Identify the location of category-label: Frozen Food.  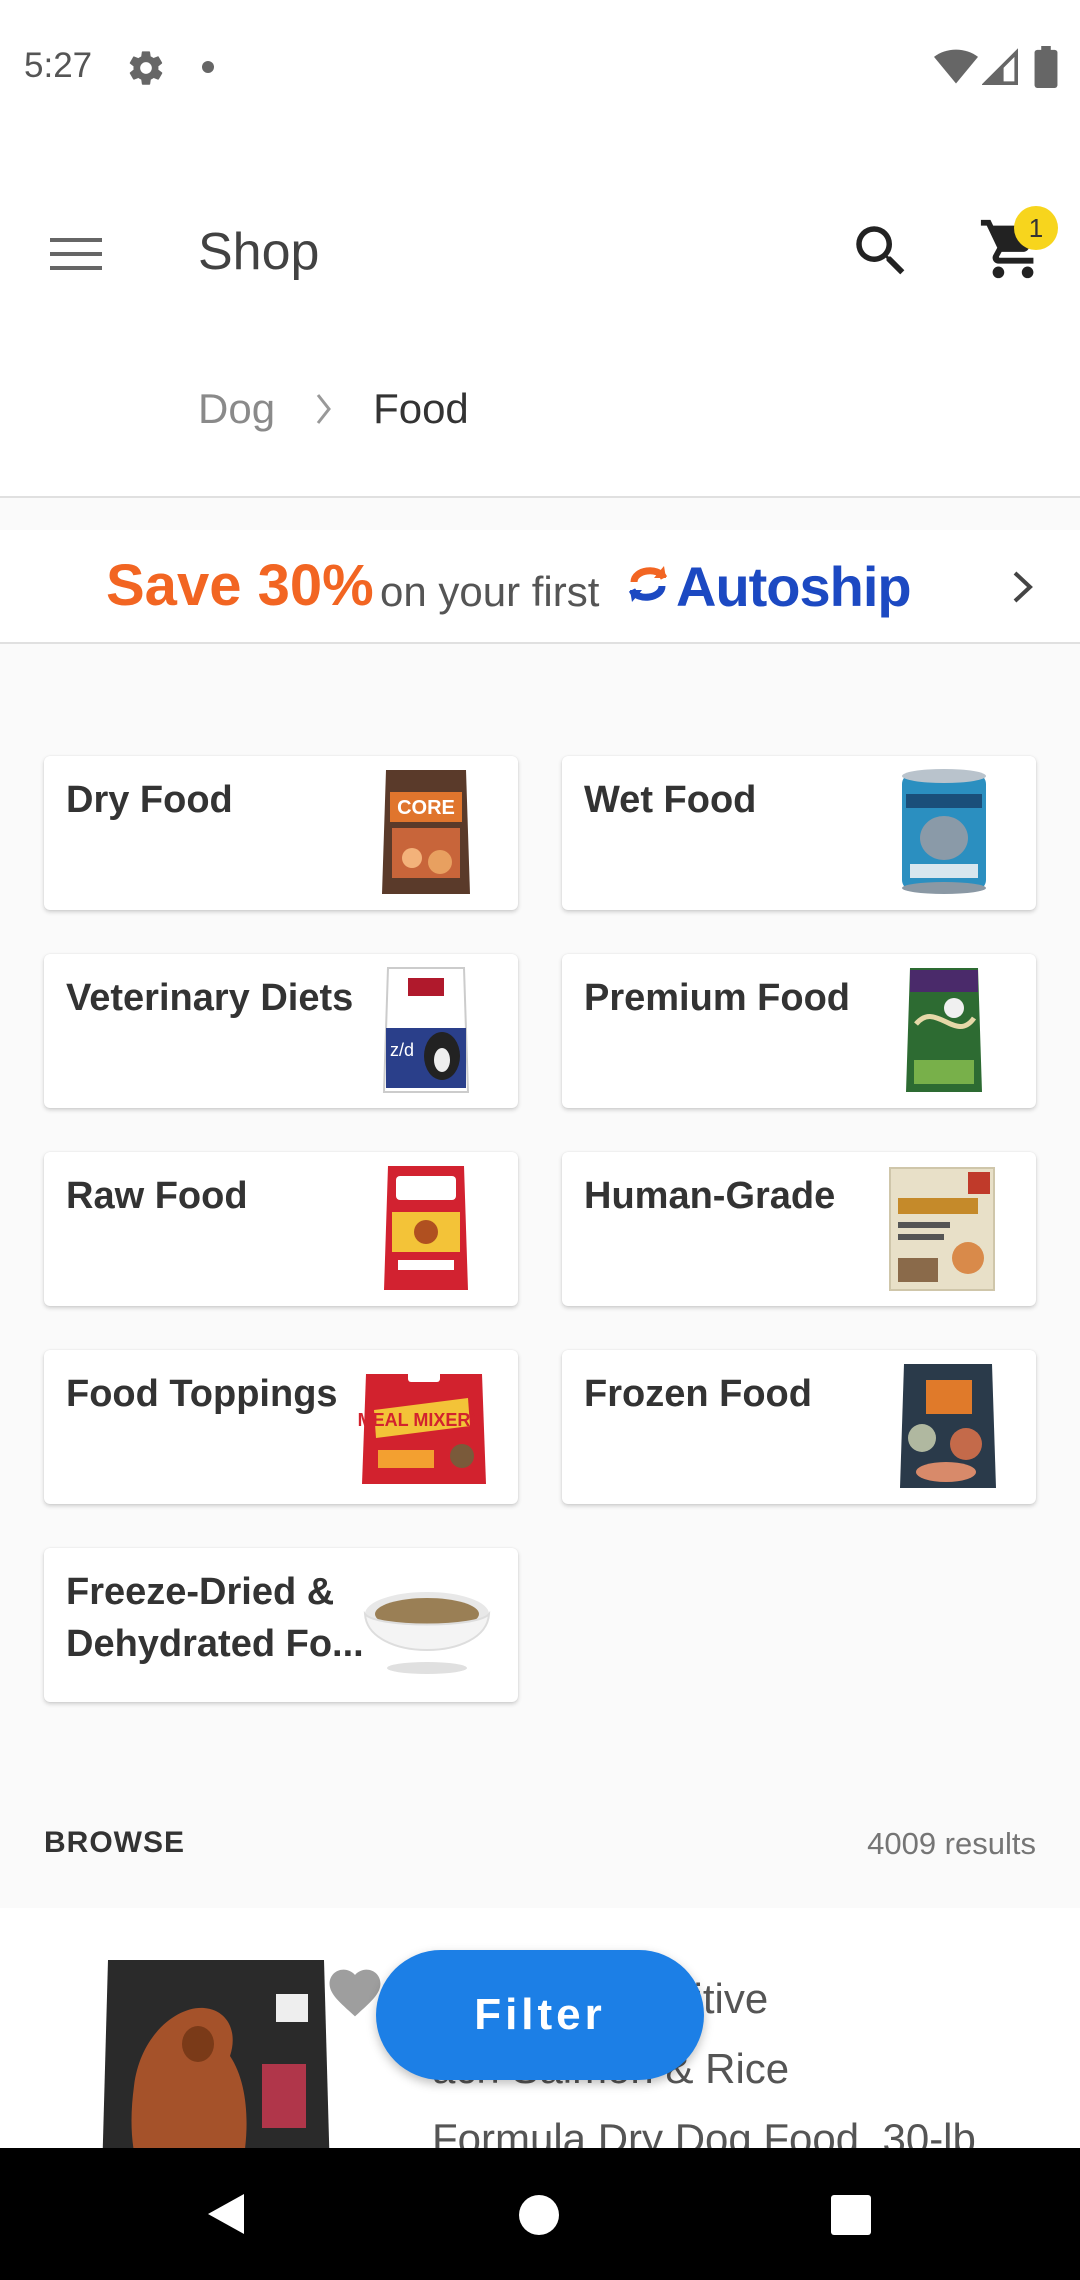
(698, 1394).